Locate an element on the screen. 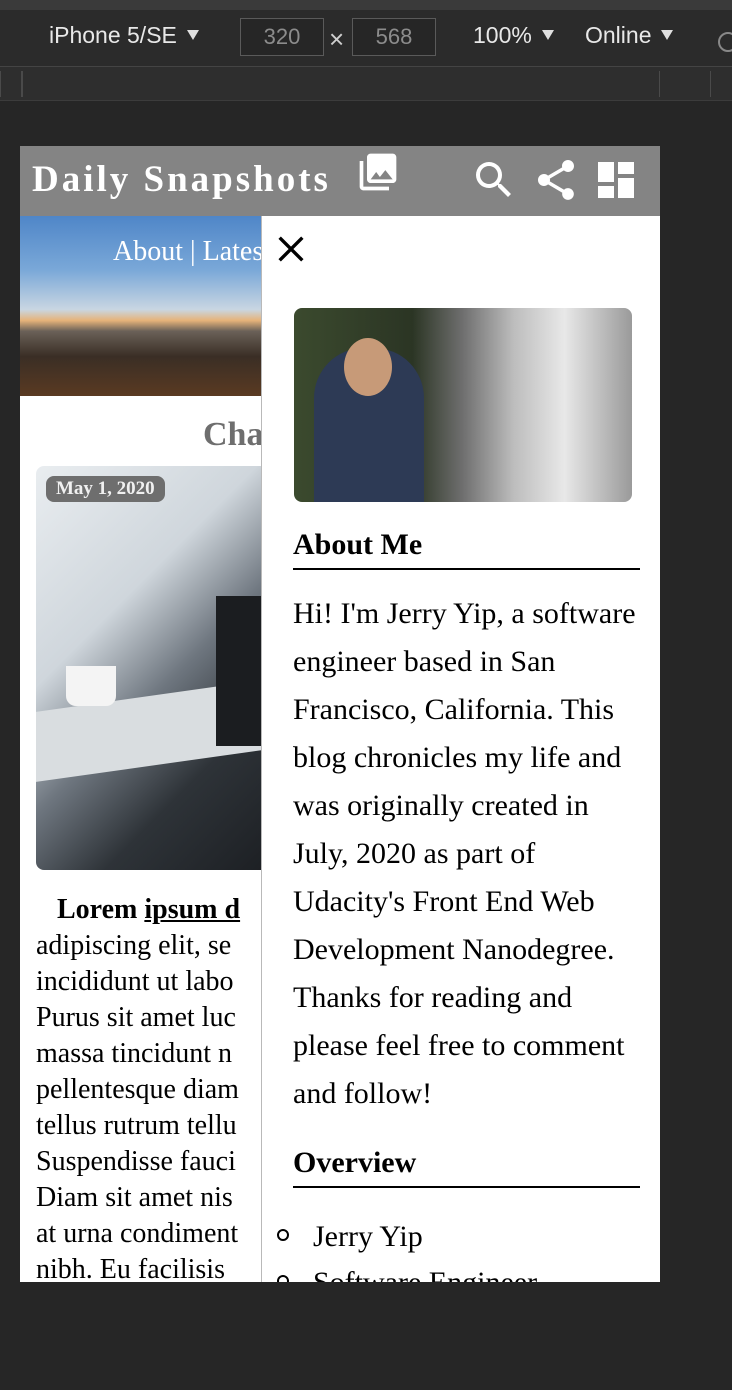  post-body-line: incididunt ut labo is located at coordinates (135, 981).